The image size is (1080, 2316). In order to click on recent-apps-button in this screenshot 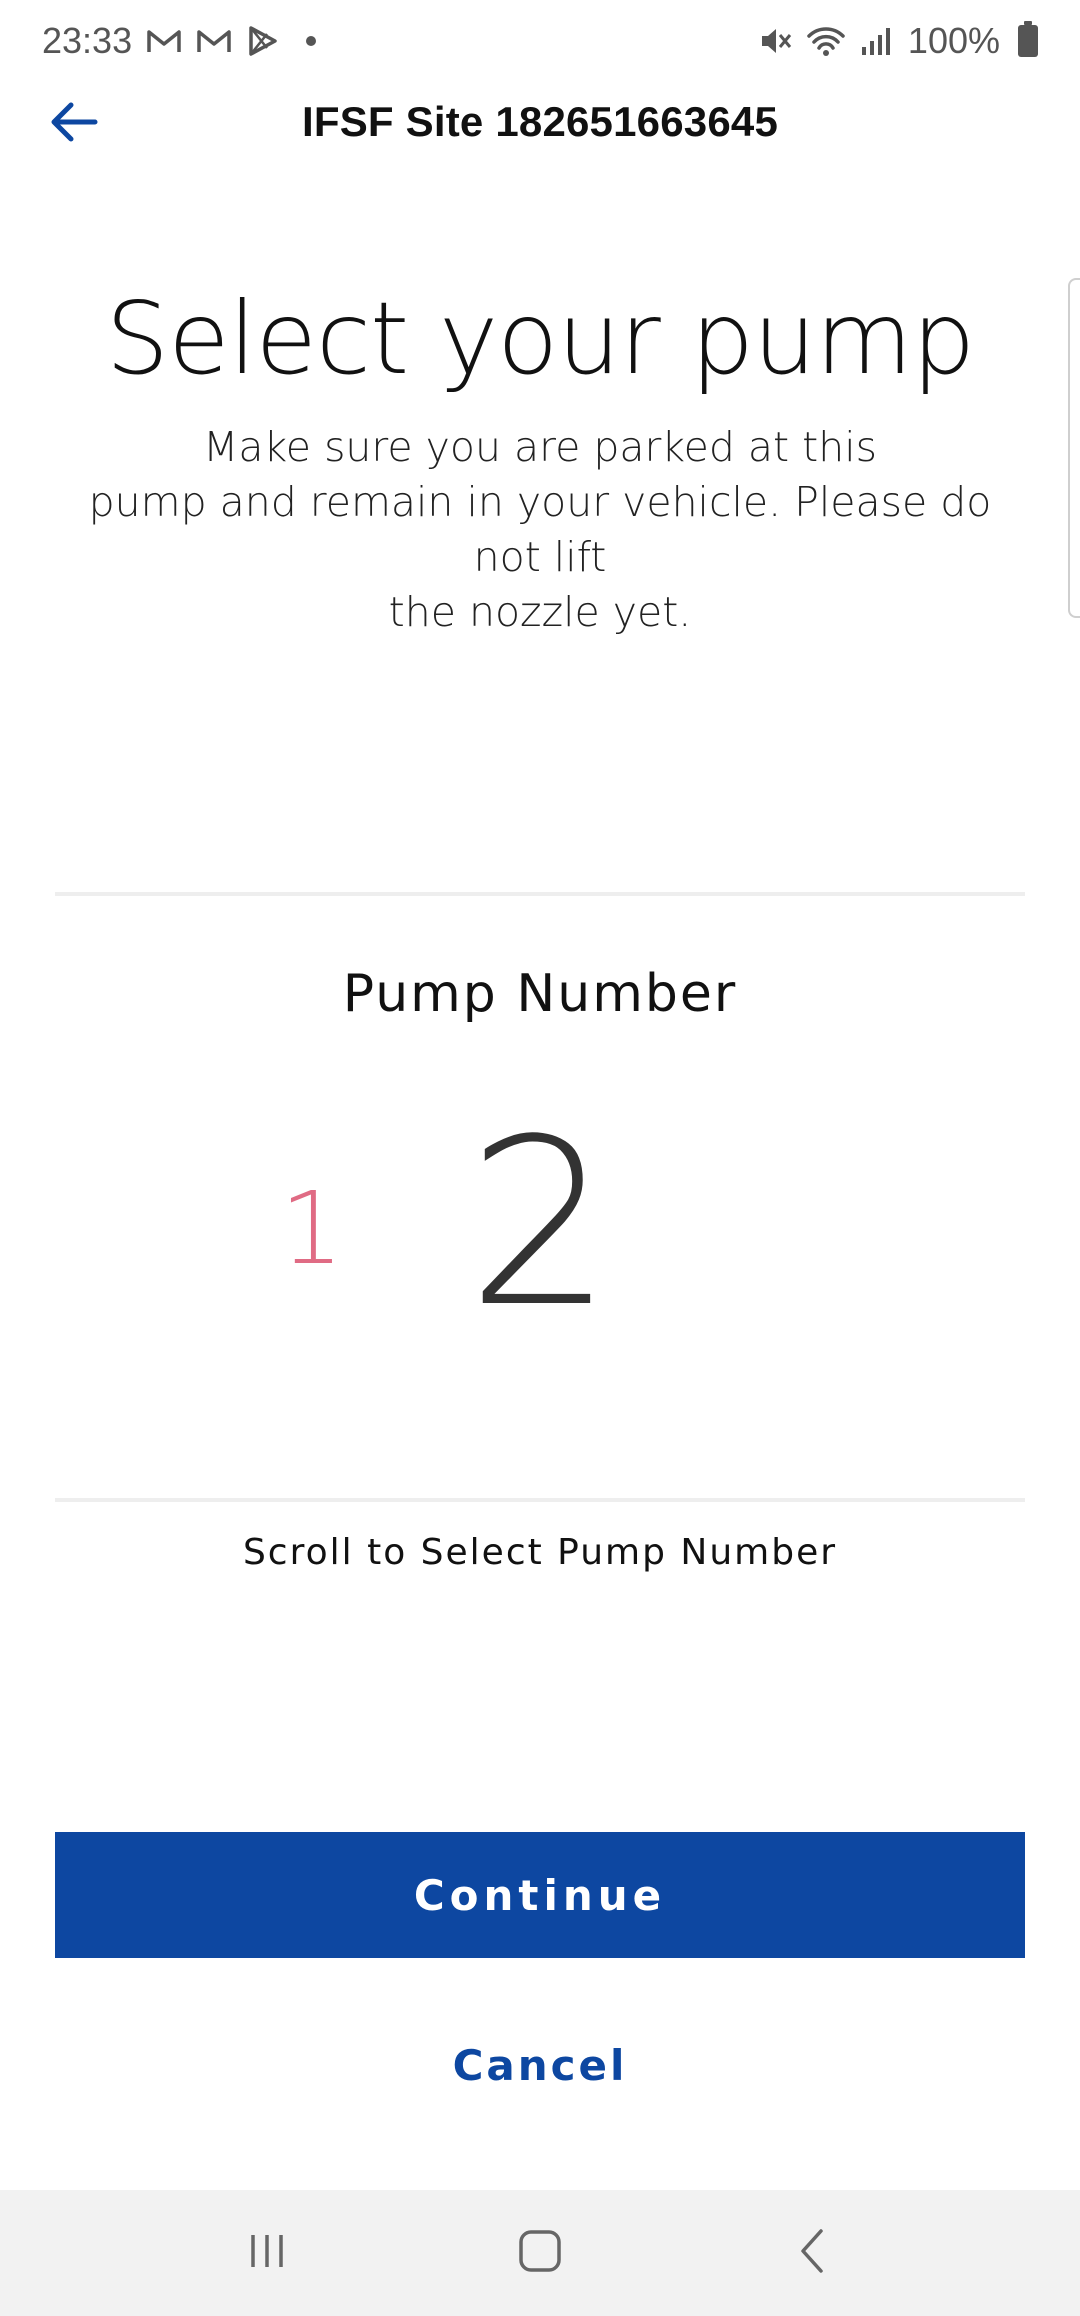, I will do `click(267, 2253)`.